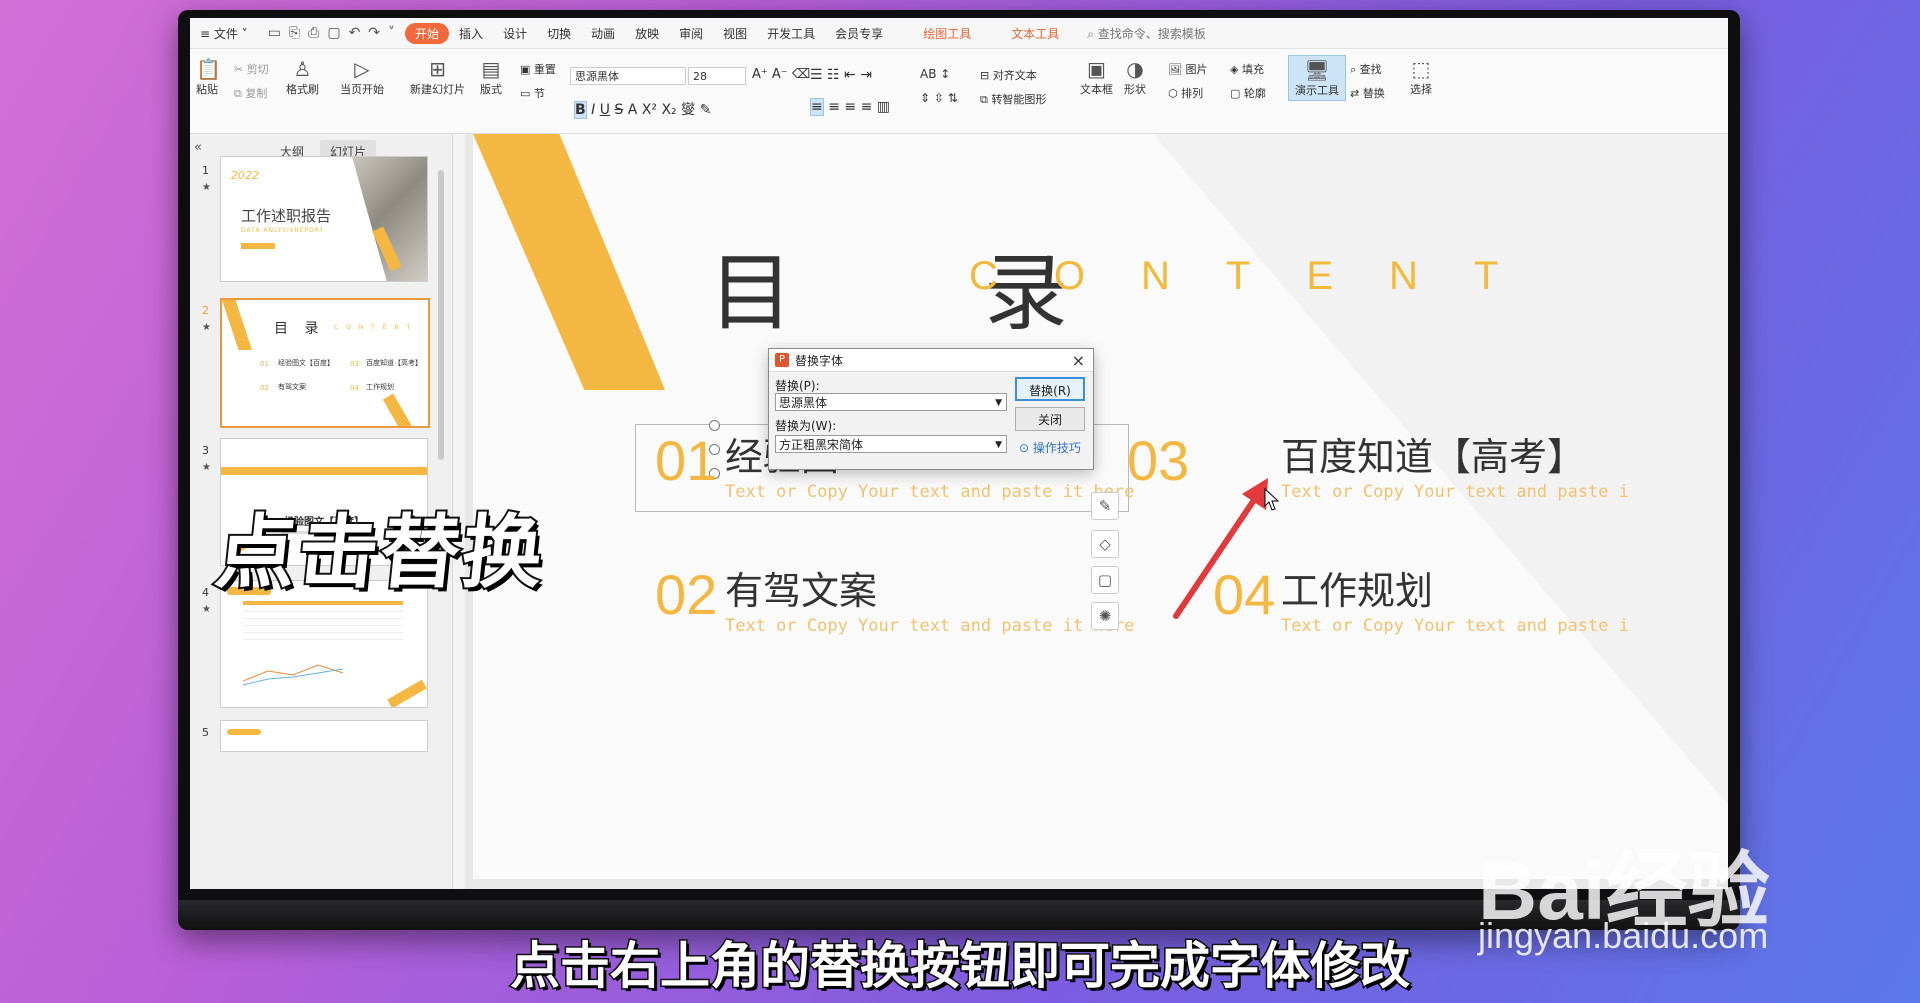  What do you see at coordinates (380, 552) in the screenshot?
I see `overlay-headline: 点击替换` at bounding box center [380, 552].